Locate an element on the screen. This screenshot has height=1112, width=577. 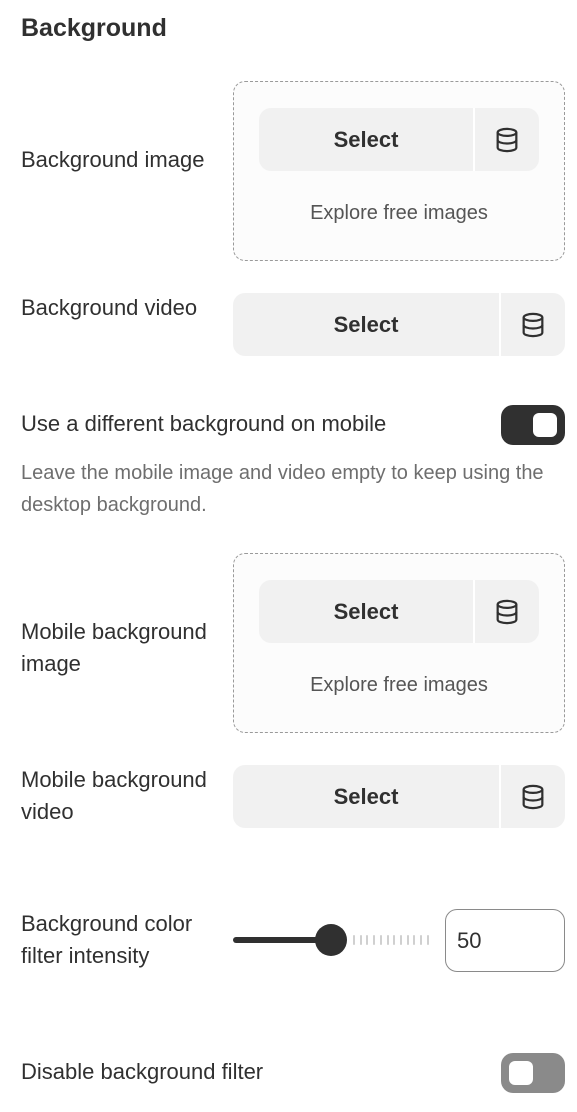
slider-thumb is located at coordinates (331, 940).